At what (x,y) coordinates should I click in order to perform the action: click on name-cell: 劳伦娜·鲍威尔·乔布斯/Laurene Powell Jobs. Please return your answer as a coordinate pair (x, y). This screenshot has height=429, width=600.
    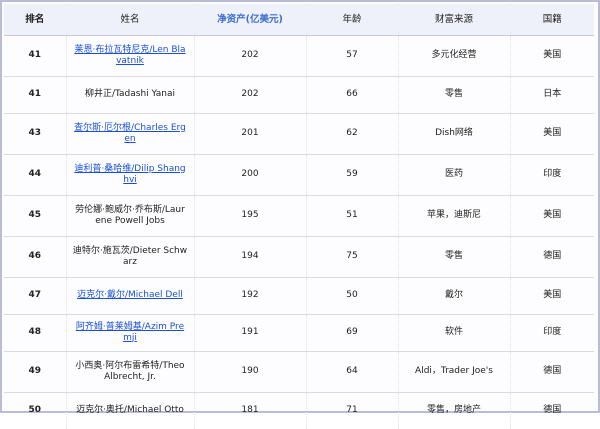
    Looking at the image, I should click on (130, 216).